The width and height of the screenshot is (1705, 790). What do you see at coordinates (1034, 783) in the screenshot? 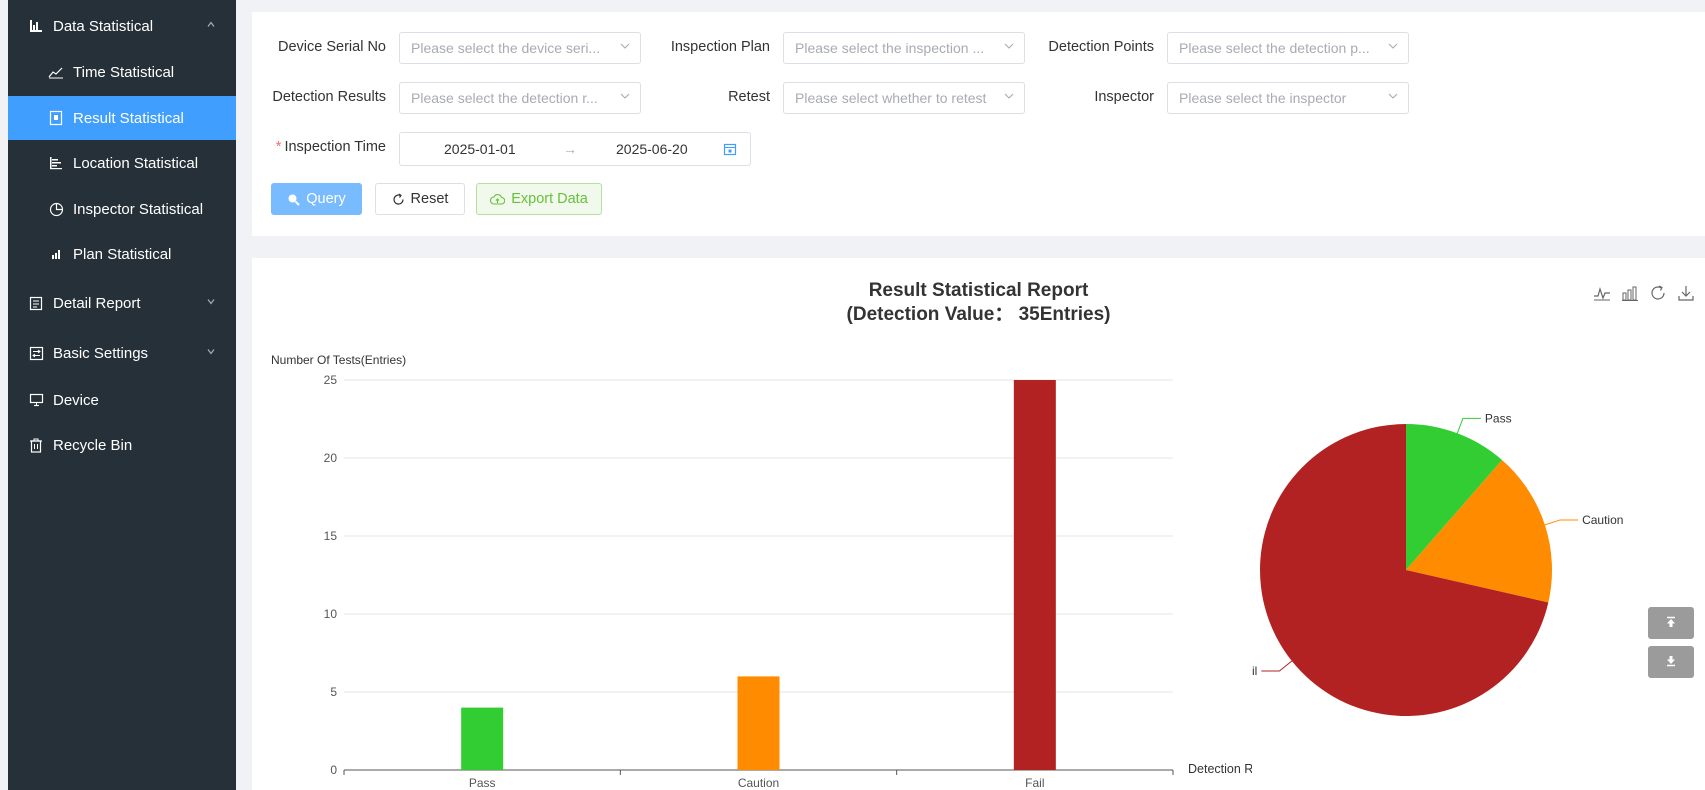
I see `x-tick-label: Fail` at bounding box center [1034, 783].